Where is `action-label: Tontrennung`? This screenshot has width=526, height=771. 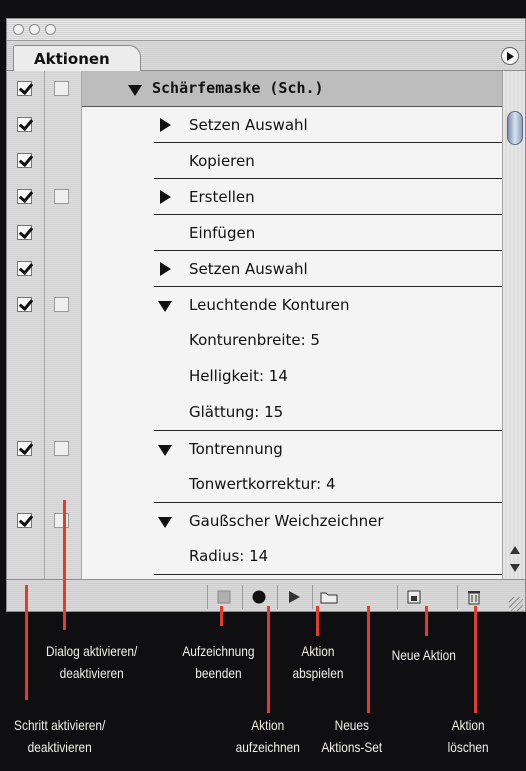
action-label: Tontrennung is located at coordinates (236, 449).